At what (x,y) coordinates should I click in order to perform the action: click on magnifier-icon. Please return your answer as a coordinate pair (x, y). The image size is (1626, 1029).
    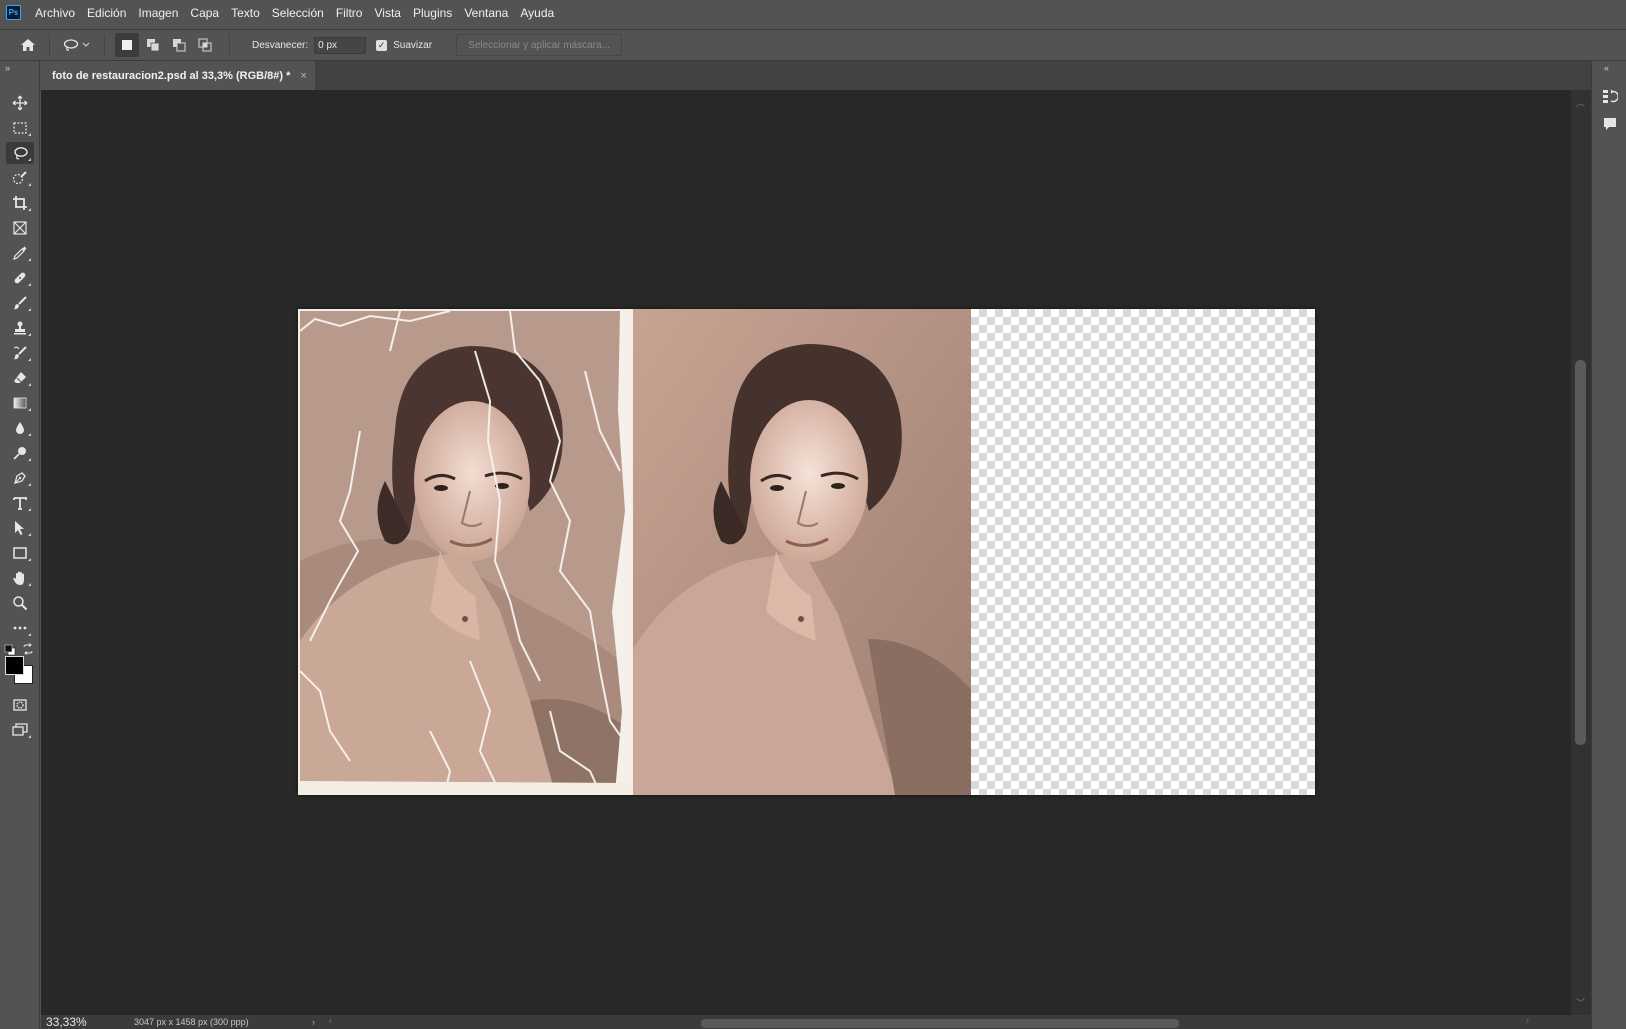
    Looking at the image, I should click on (20, 603).